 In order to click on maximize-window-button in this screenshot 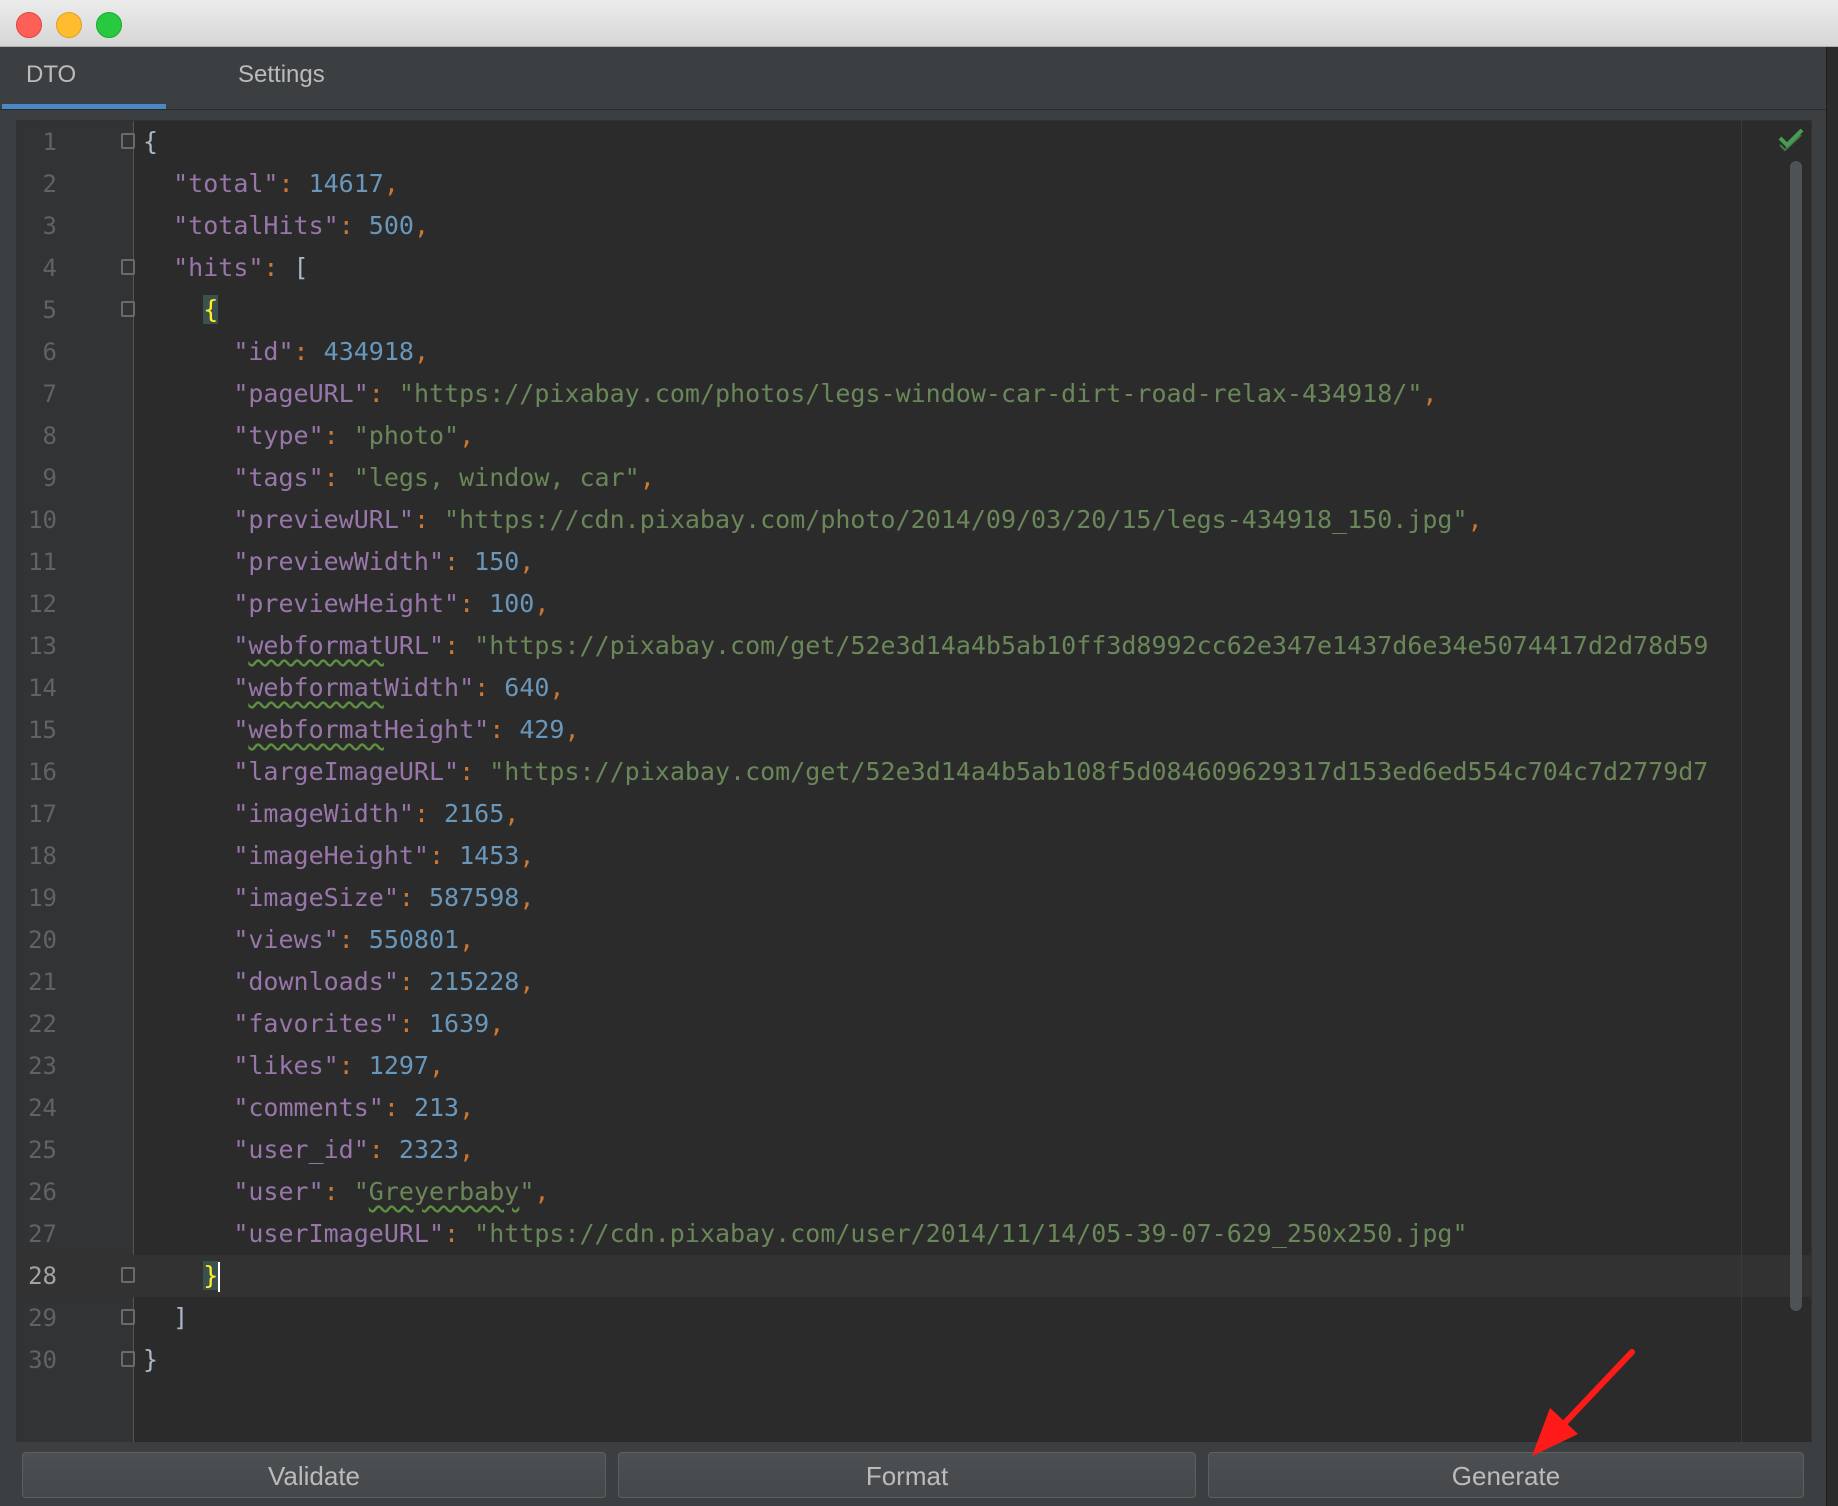, I will do `click(109, 25)`.